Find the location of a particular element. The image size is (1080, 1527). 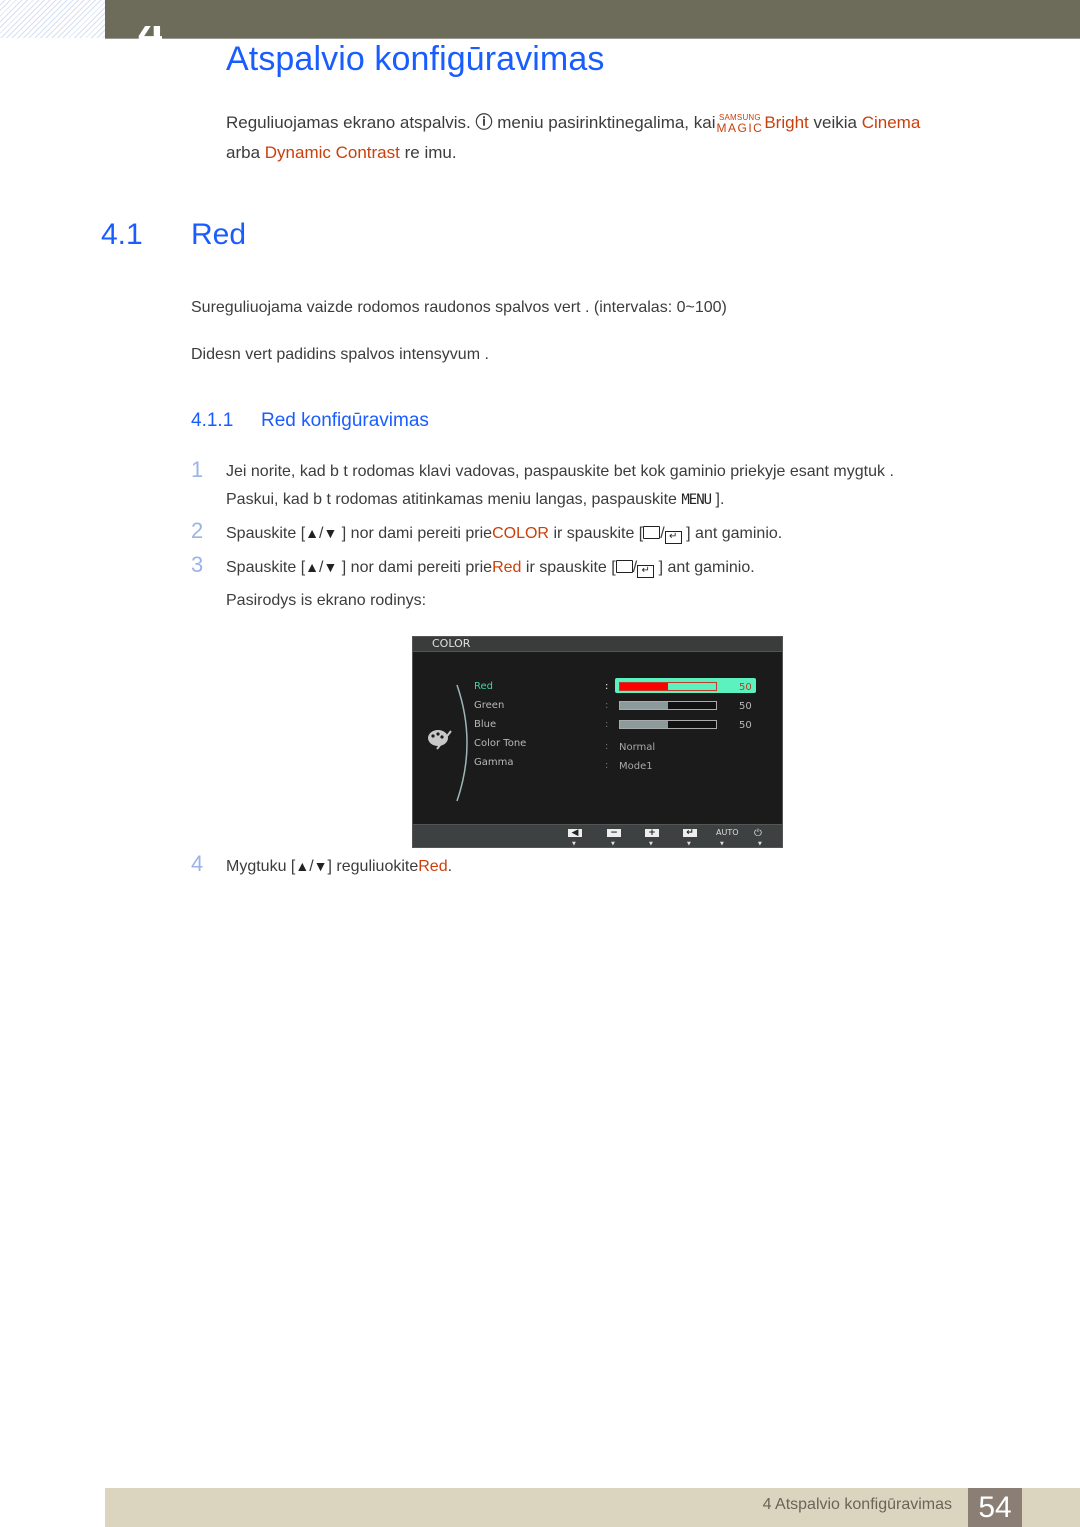

section-number: 4.1 is located at coordinates (122, 234).